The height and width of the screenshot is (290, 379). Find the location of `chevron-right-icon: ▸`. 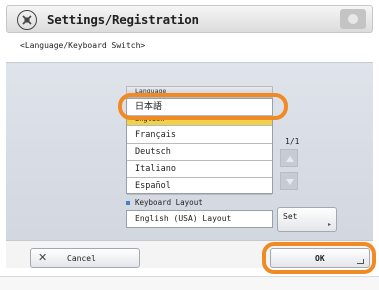

chevron-right-icon: ▸ is located at coordinates (329, 224).